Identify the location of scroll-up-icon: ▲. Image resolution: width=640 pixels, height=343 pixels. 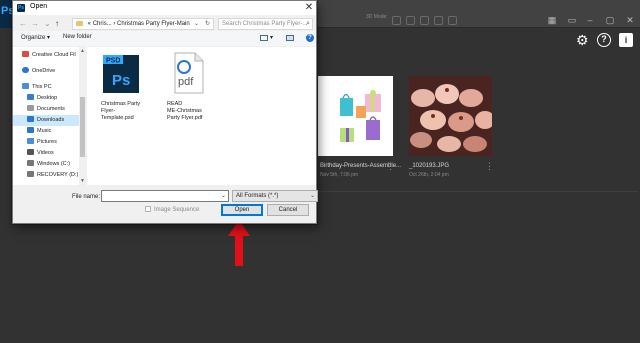
(82, 51).